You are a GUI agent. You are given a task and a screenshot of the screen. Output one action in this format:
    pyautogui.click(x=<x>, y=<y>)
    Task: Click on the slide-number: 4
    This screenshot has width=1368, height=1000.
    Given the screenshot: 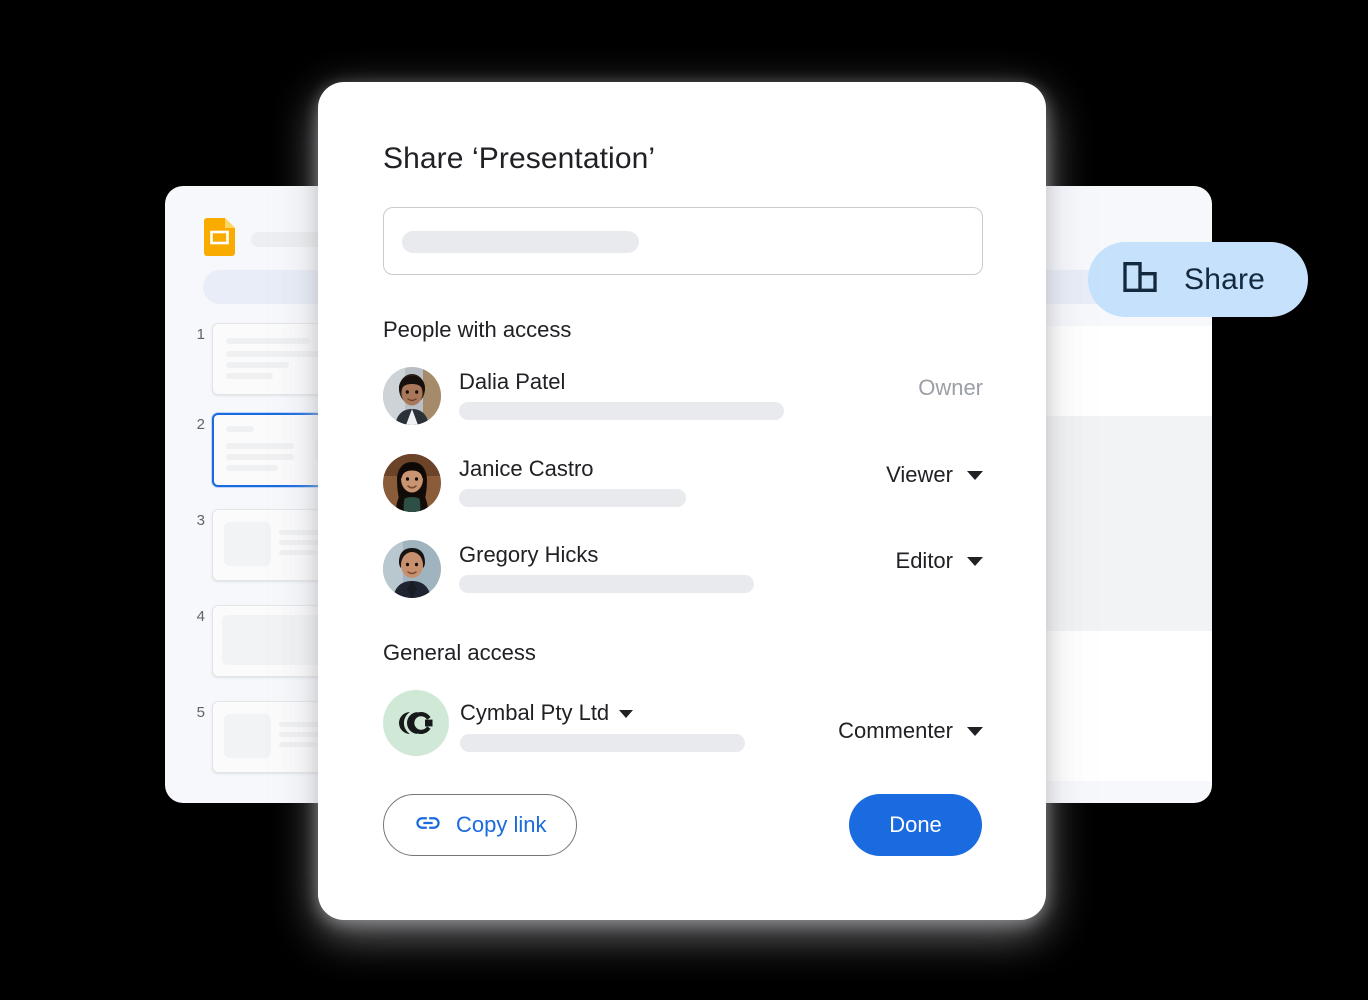 What is the action you would take?
    pyautogui.click(x=200, y=616)
    